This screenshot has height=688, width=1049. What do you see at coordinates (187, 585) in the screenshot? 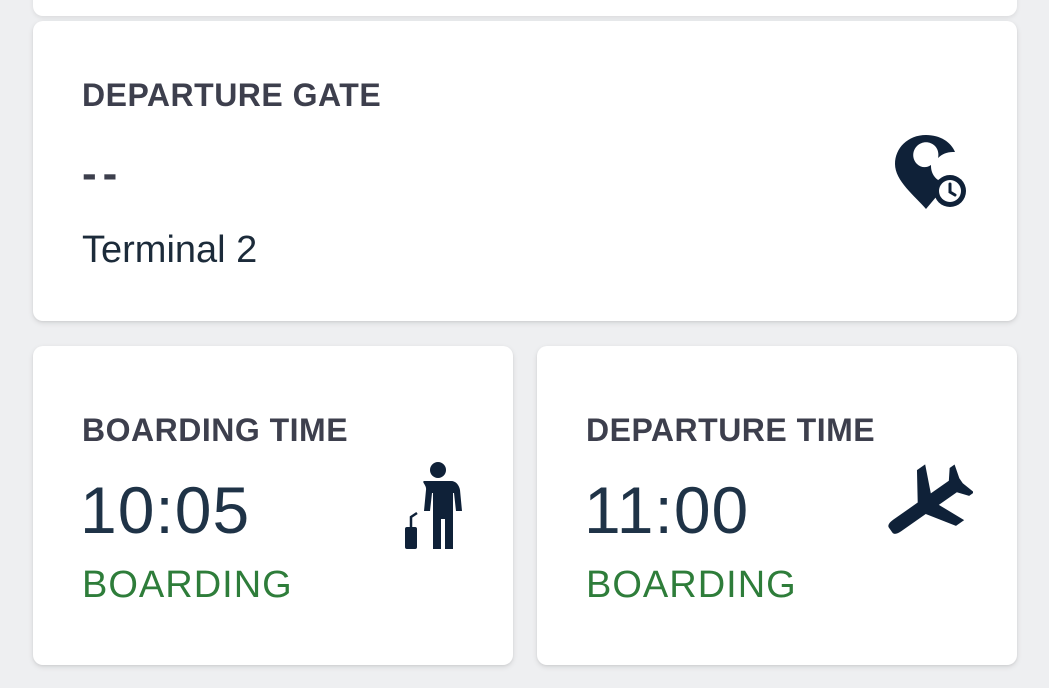
I see `boarding-status: BOARDING` at bounding box center [187, 585].